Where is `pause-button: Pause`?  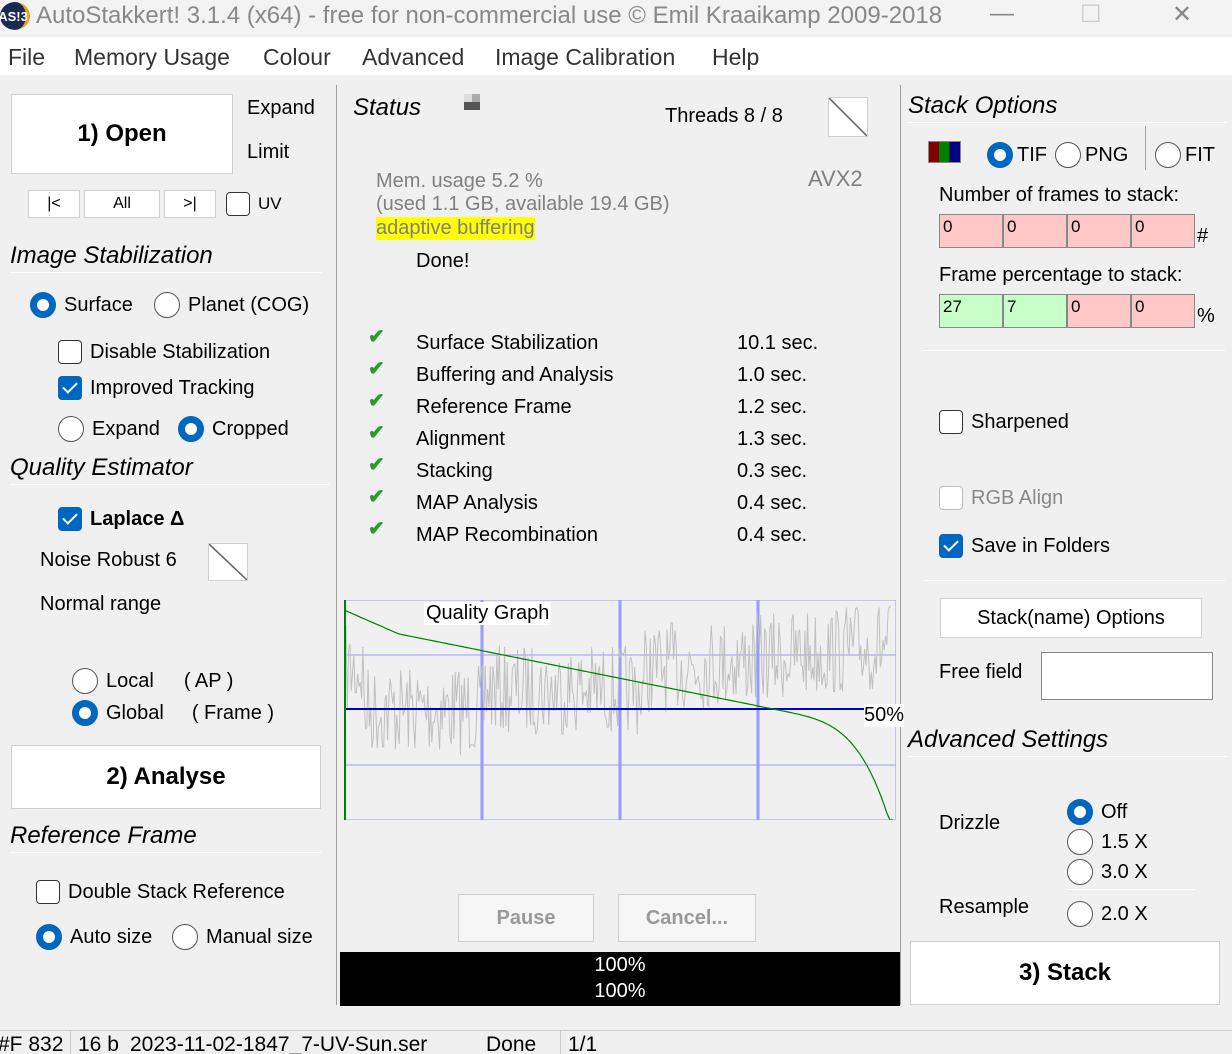
pause-button: Pause is located at coordinates (526, 918).